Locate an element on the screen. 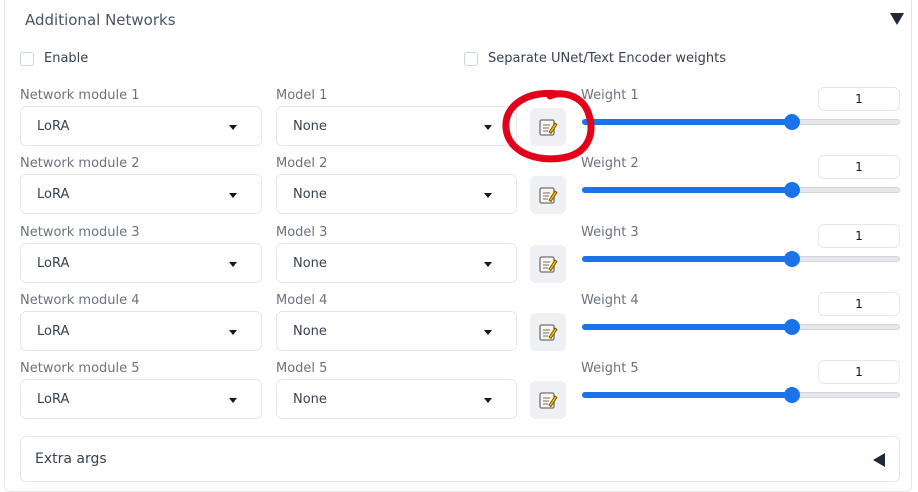 This screenshot has width=918, height=492. network-module-label: Network module 4 is located at coordinates (80, 300).